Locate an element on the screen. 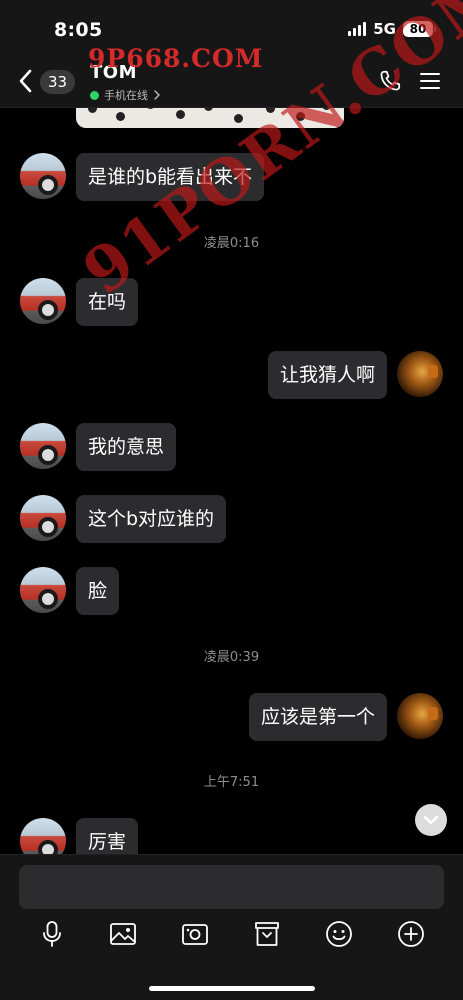 The width and height of the screenshot is (463, 1000). message-bubble: 在吗 is located at coordinates (107, 302).